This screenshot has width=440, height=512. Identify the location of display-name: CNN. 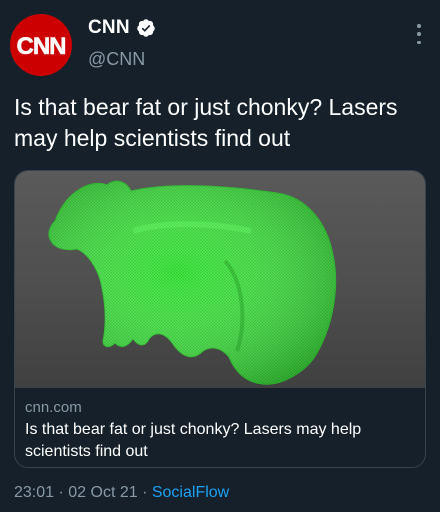
(109, 28).